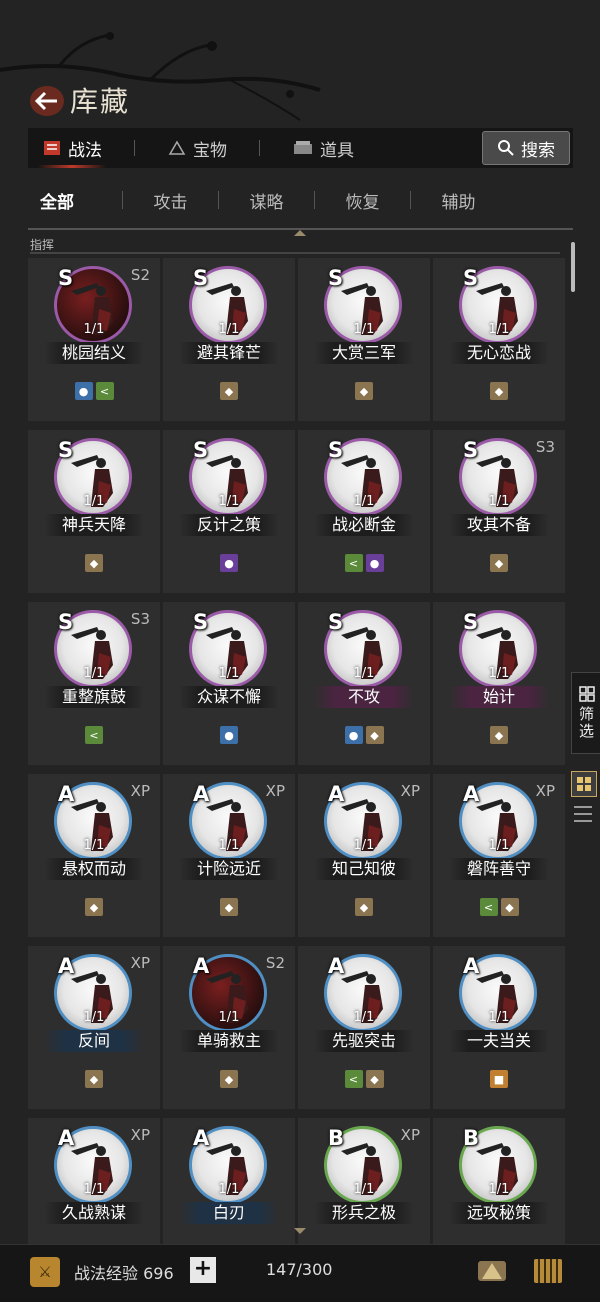 This screenshot has height=1302, width=600. What do you see at coordinates (337, 150) in the screenshot?
I see `tab-label: 道具` at bounding box center [337, 150].